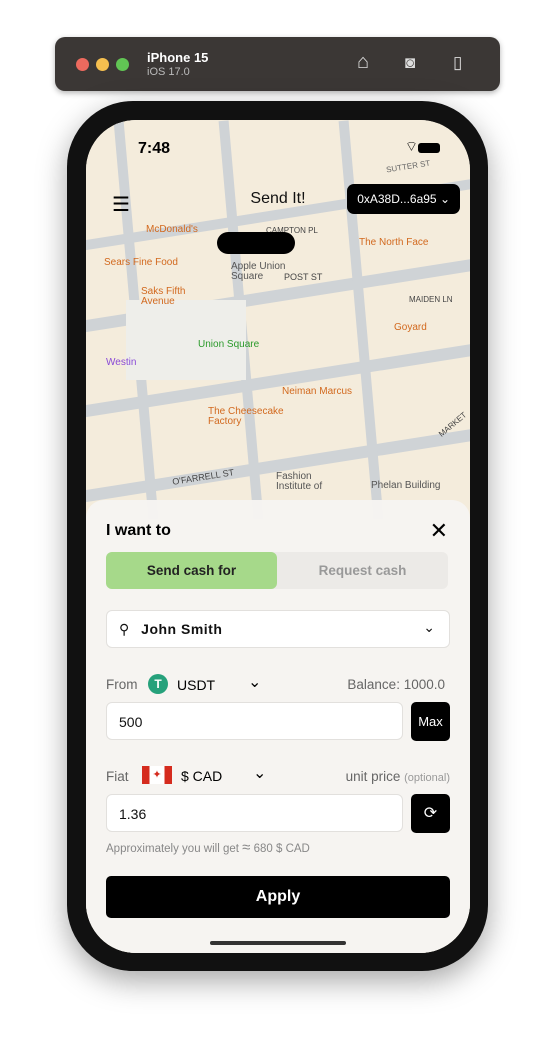 The width and height of the screenshot is (555, 1048). Describe the element at coordinates (256, 243) in the screenshot. I see `dynamic-island` at that location.